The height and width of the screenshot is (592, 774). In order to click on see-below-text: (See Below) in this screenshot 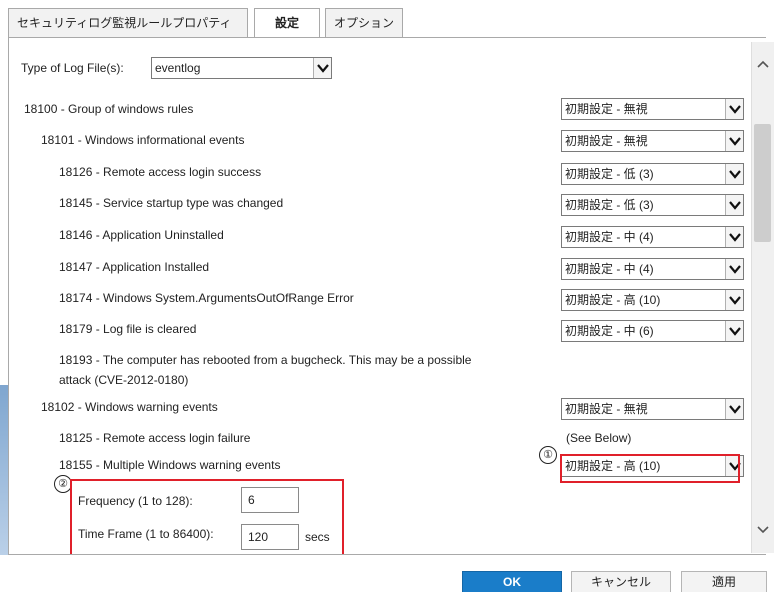, I will do `click(599, 438)`.